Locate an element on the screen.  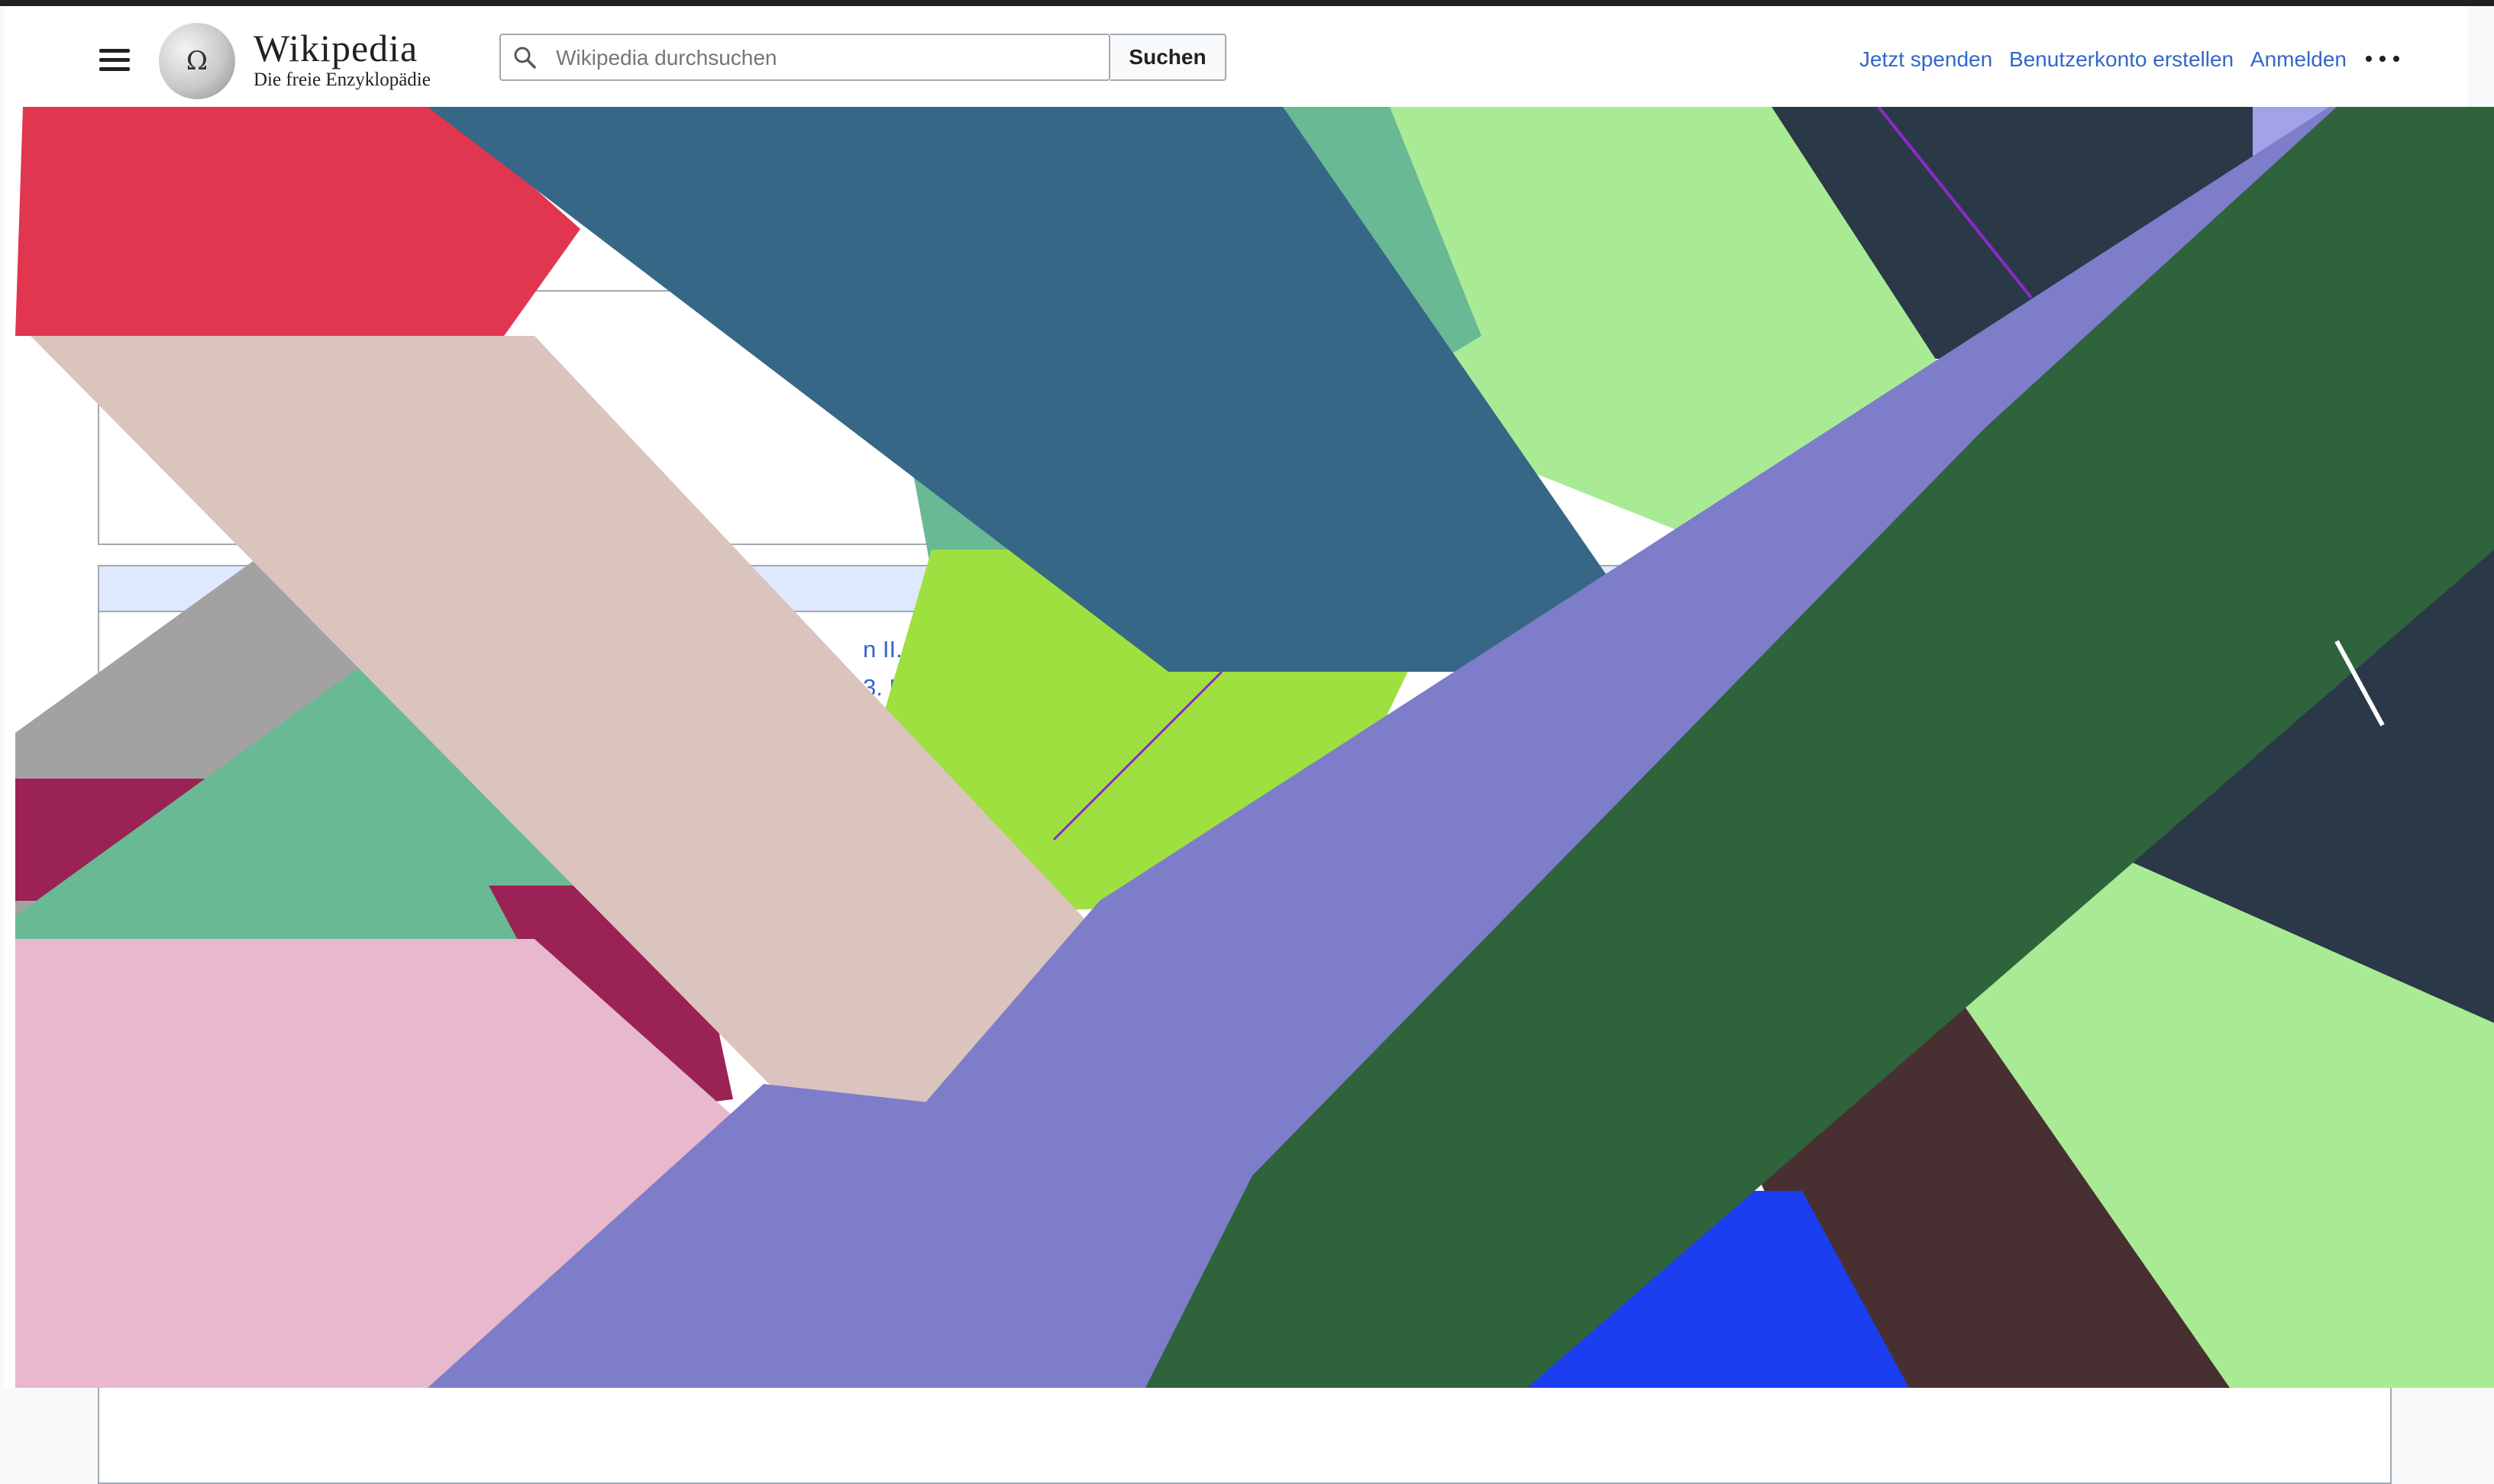
body-line: teilweise de is located at coordinates (184, 1190).